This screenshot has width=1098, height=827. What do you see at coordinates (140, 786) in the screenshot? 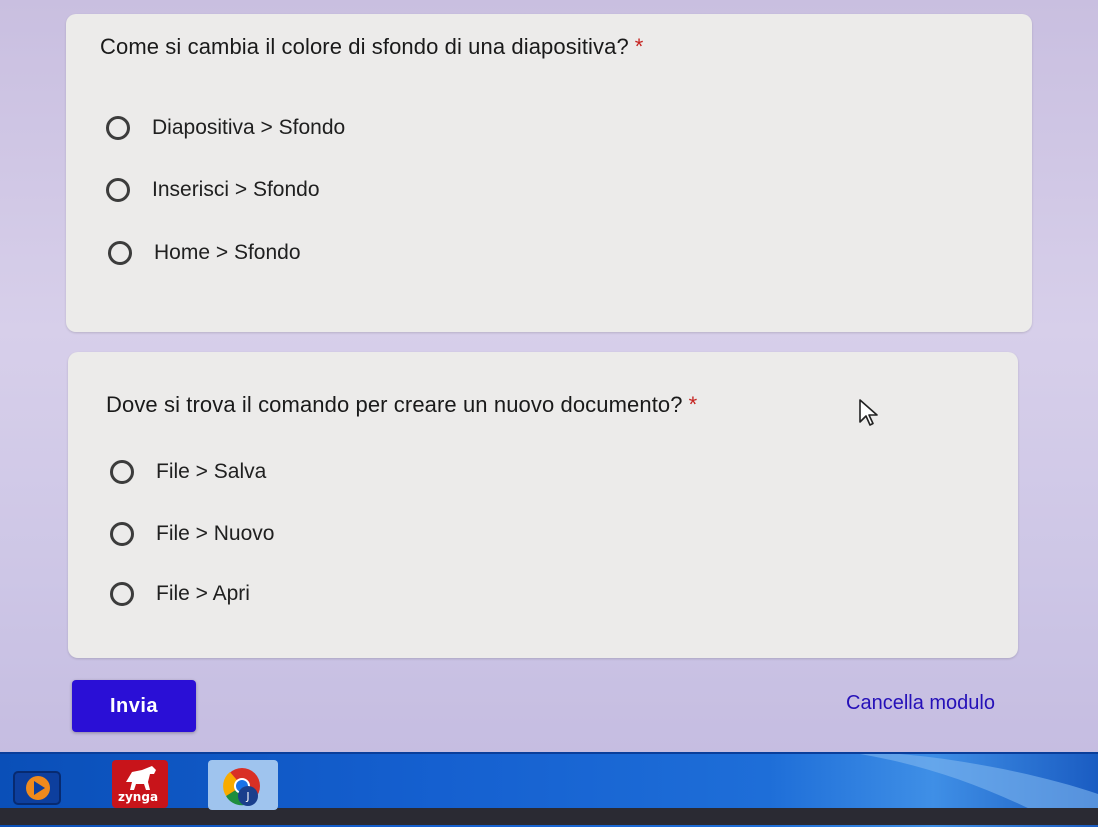
I see `zynga-icon` at bounding box center [140, 786].